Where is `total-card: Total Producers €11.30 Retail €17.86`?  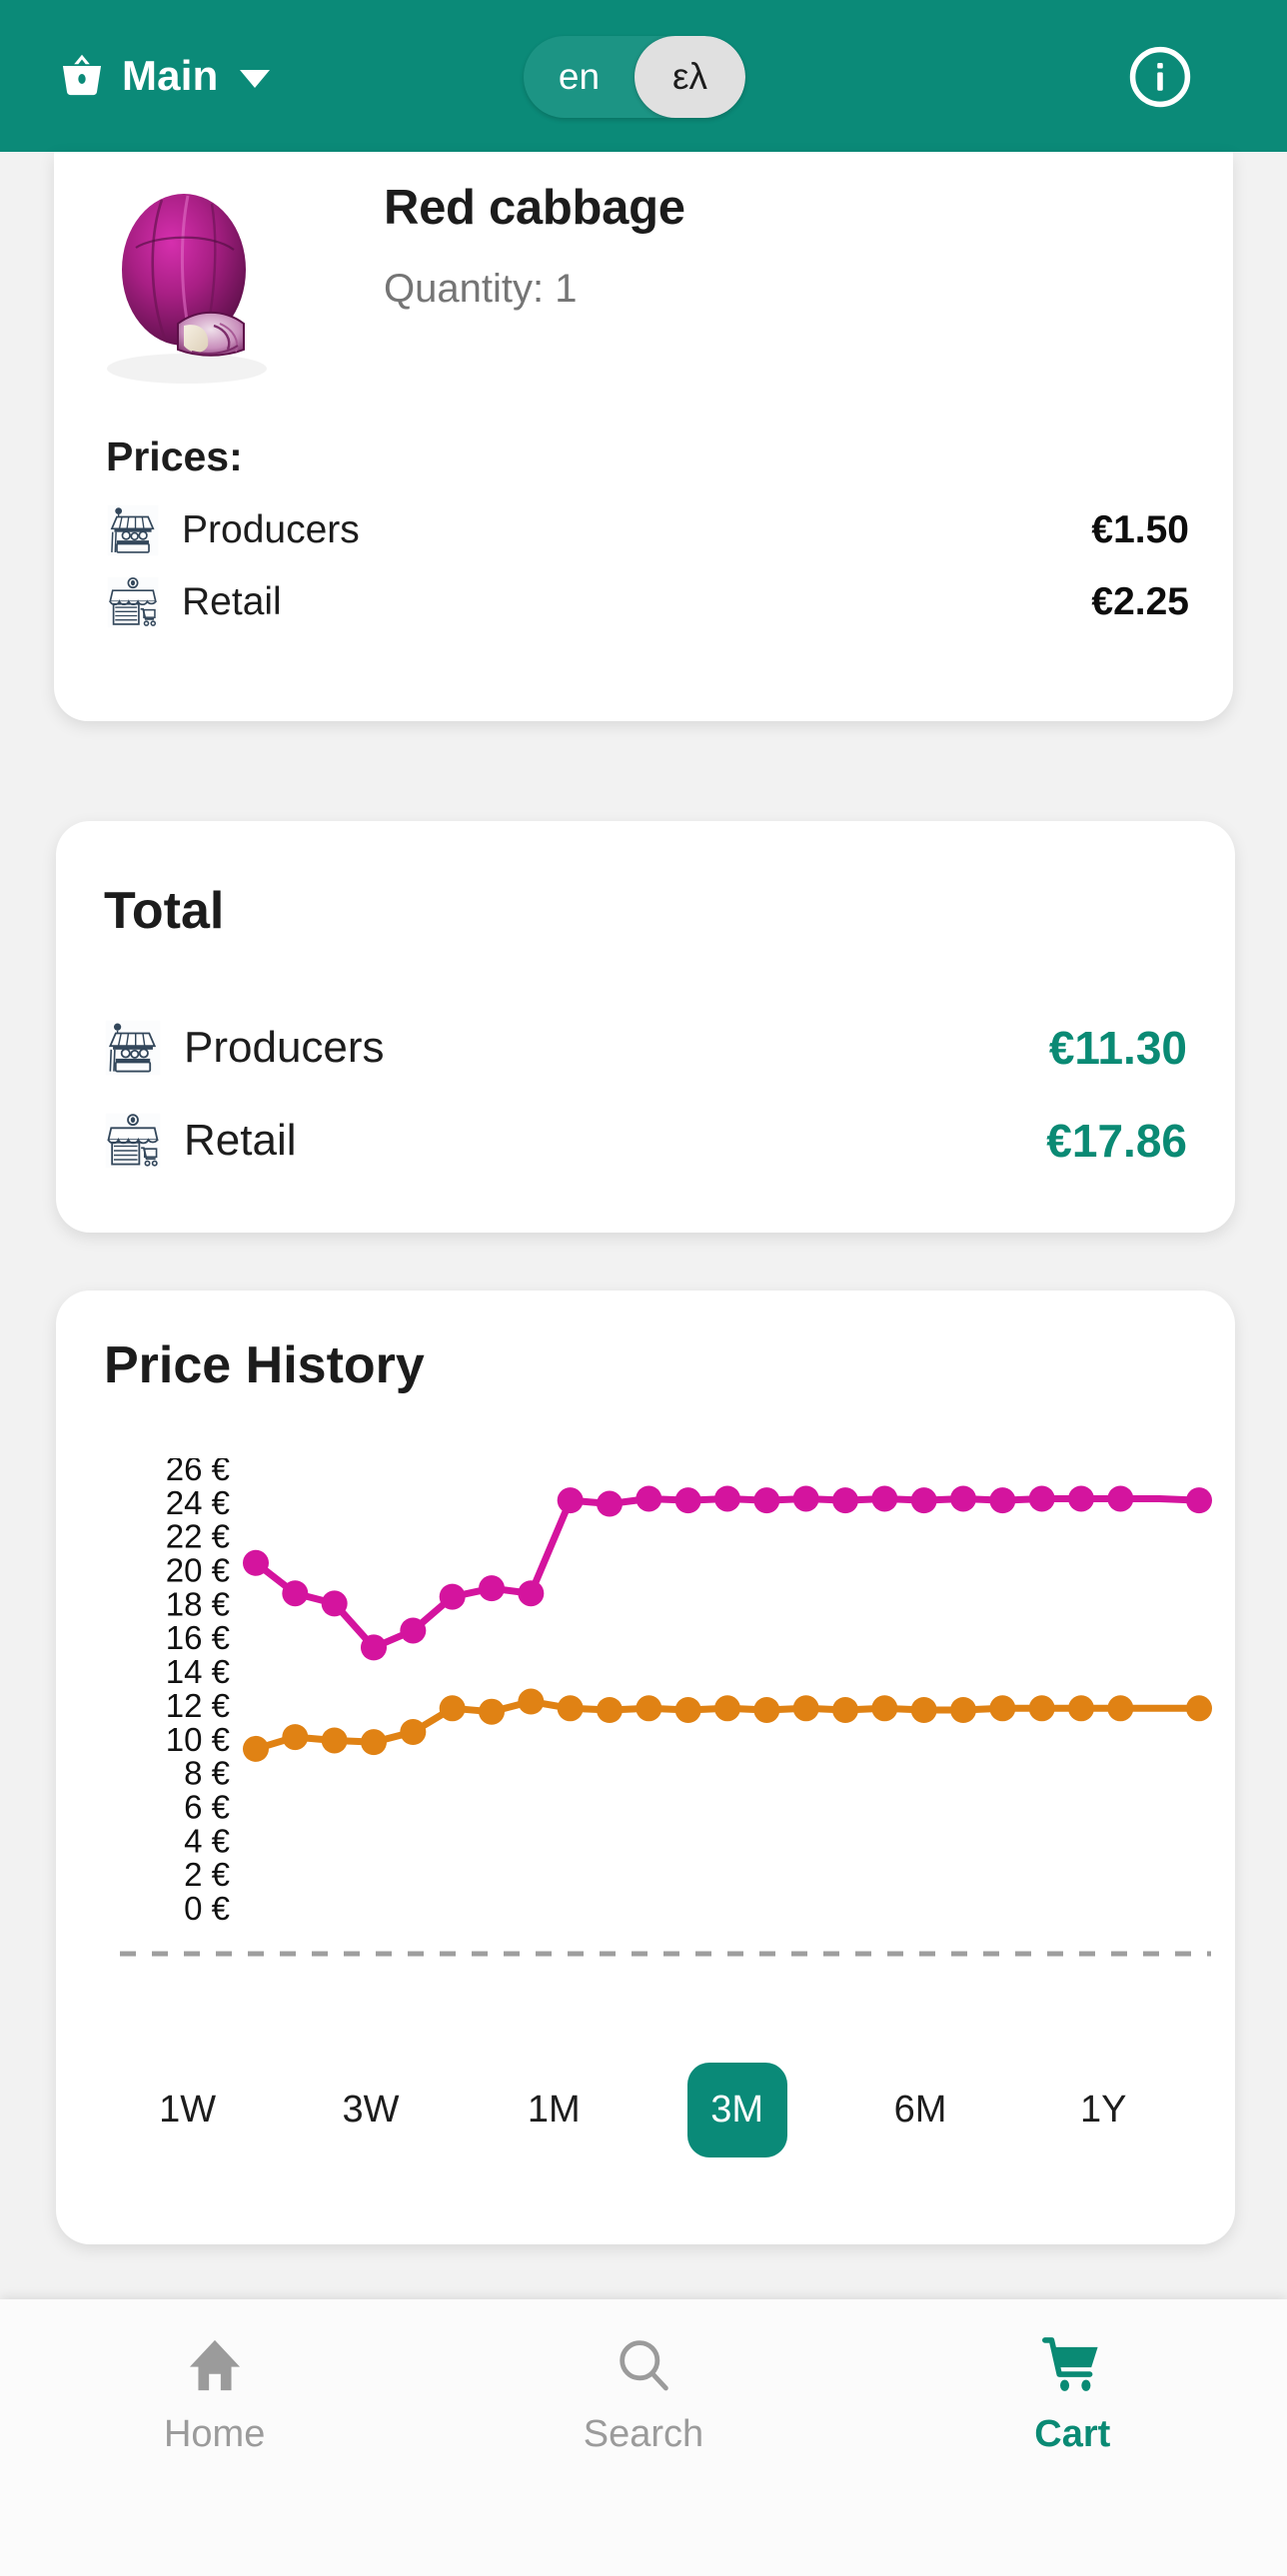 total-card: Total Producers €11.30 Retail €17.86 is located at coordinates (645, 1027).